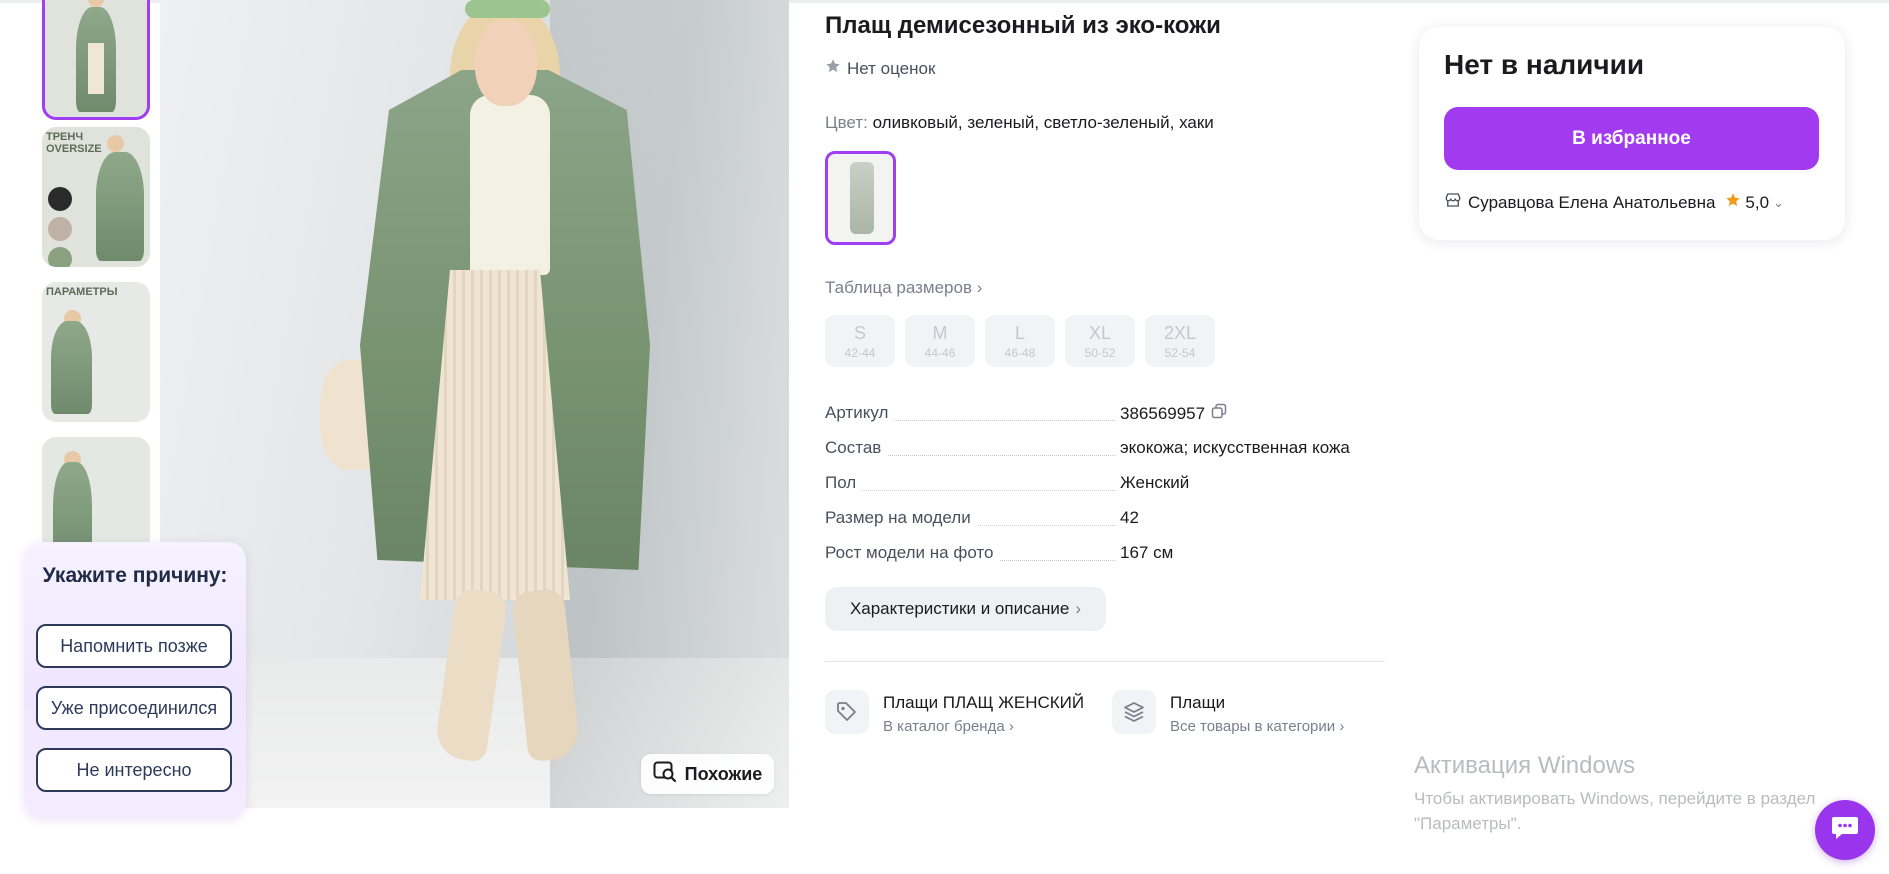 The width and height of the screenshot is (1889, 874). What do you see at coordinates (846, 122) in the screenshot?
I see `color-label: Цвет:` at bounding box center [846, 122].